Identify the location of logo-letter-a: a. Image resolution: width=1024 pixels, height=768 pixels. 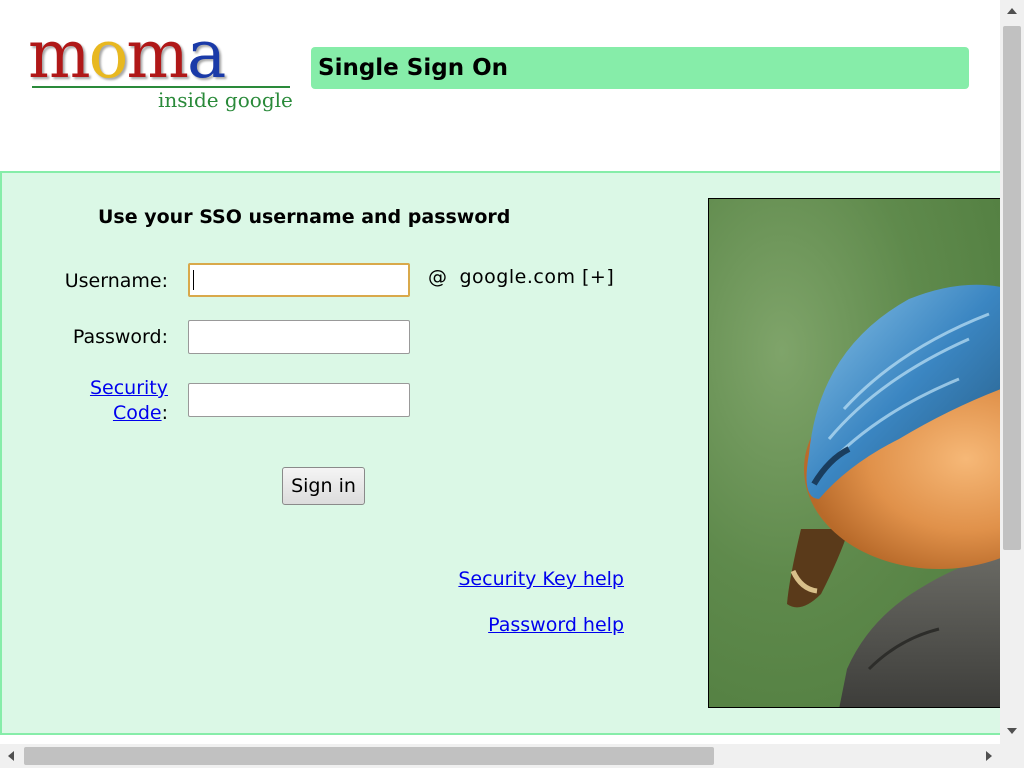
(206, 54).